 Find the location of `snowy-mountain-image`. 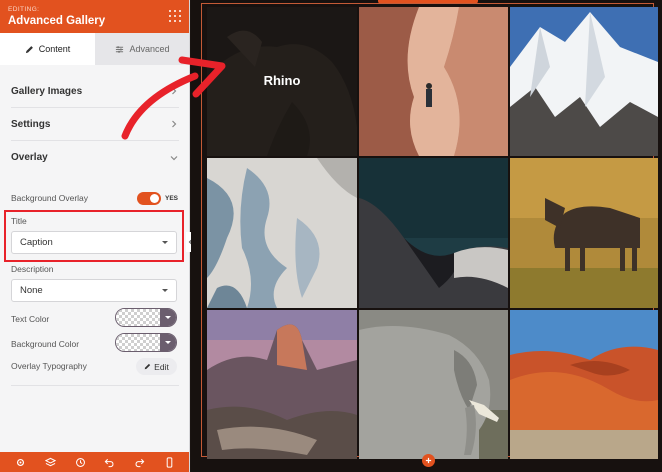

snowy-mountain-image is located at coordinates (584, 81).